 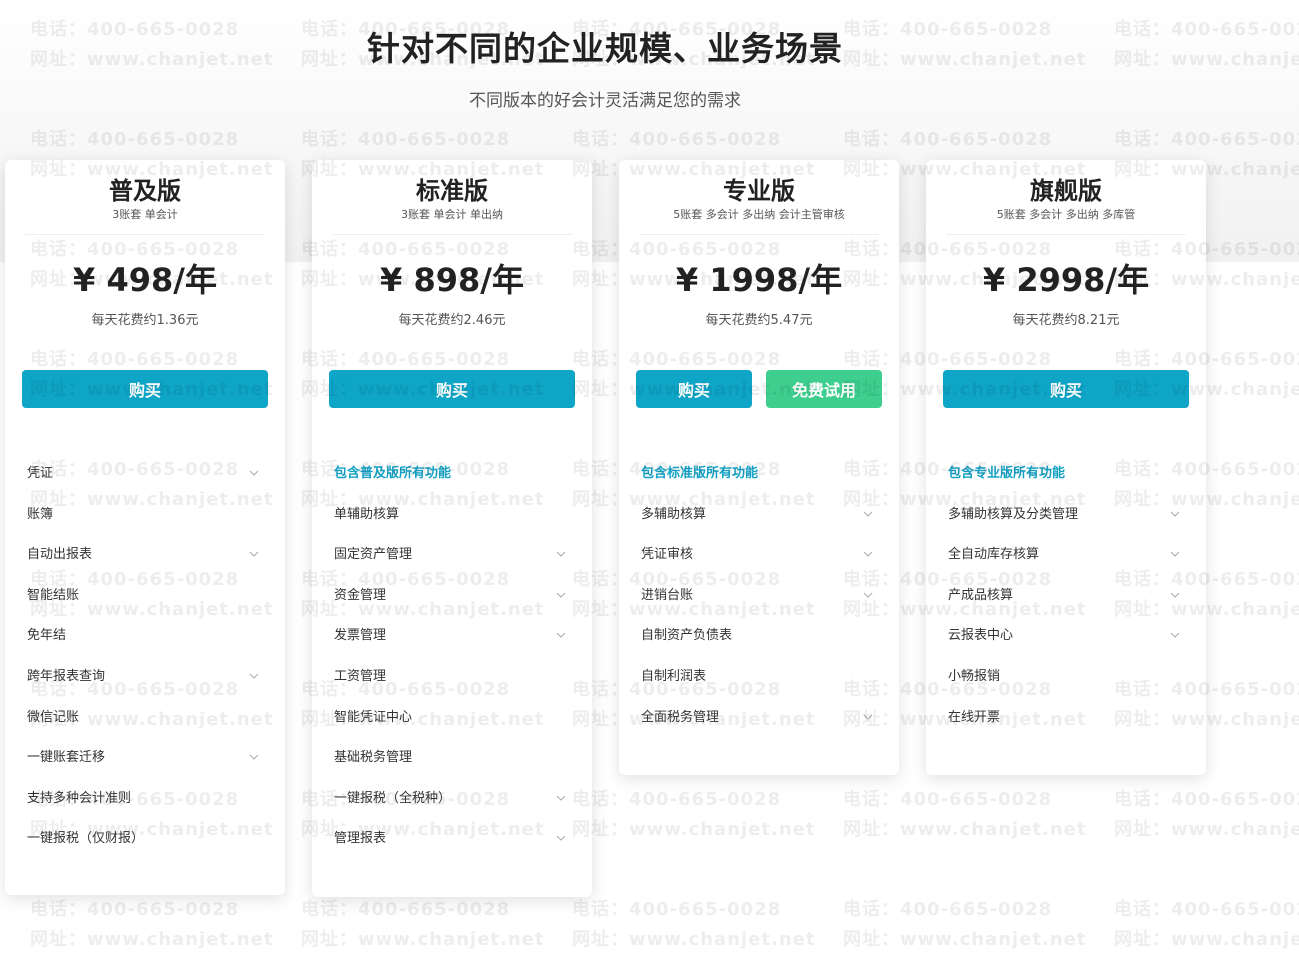 What do you see at coordinates (452, 605) in the screenshot?
I see `feature-item: 资金管理` at bounding box center [452, 605].